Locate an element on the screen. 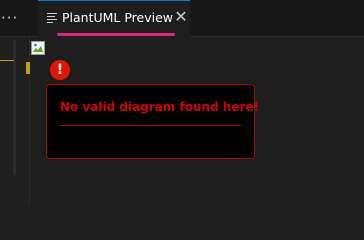 This screenshot has width=364, height=240. tab-plantuml-preview: PlantUML Preview ✕ is located at coordinates (114, 18).